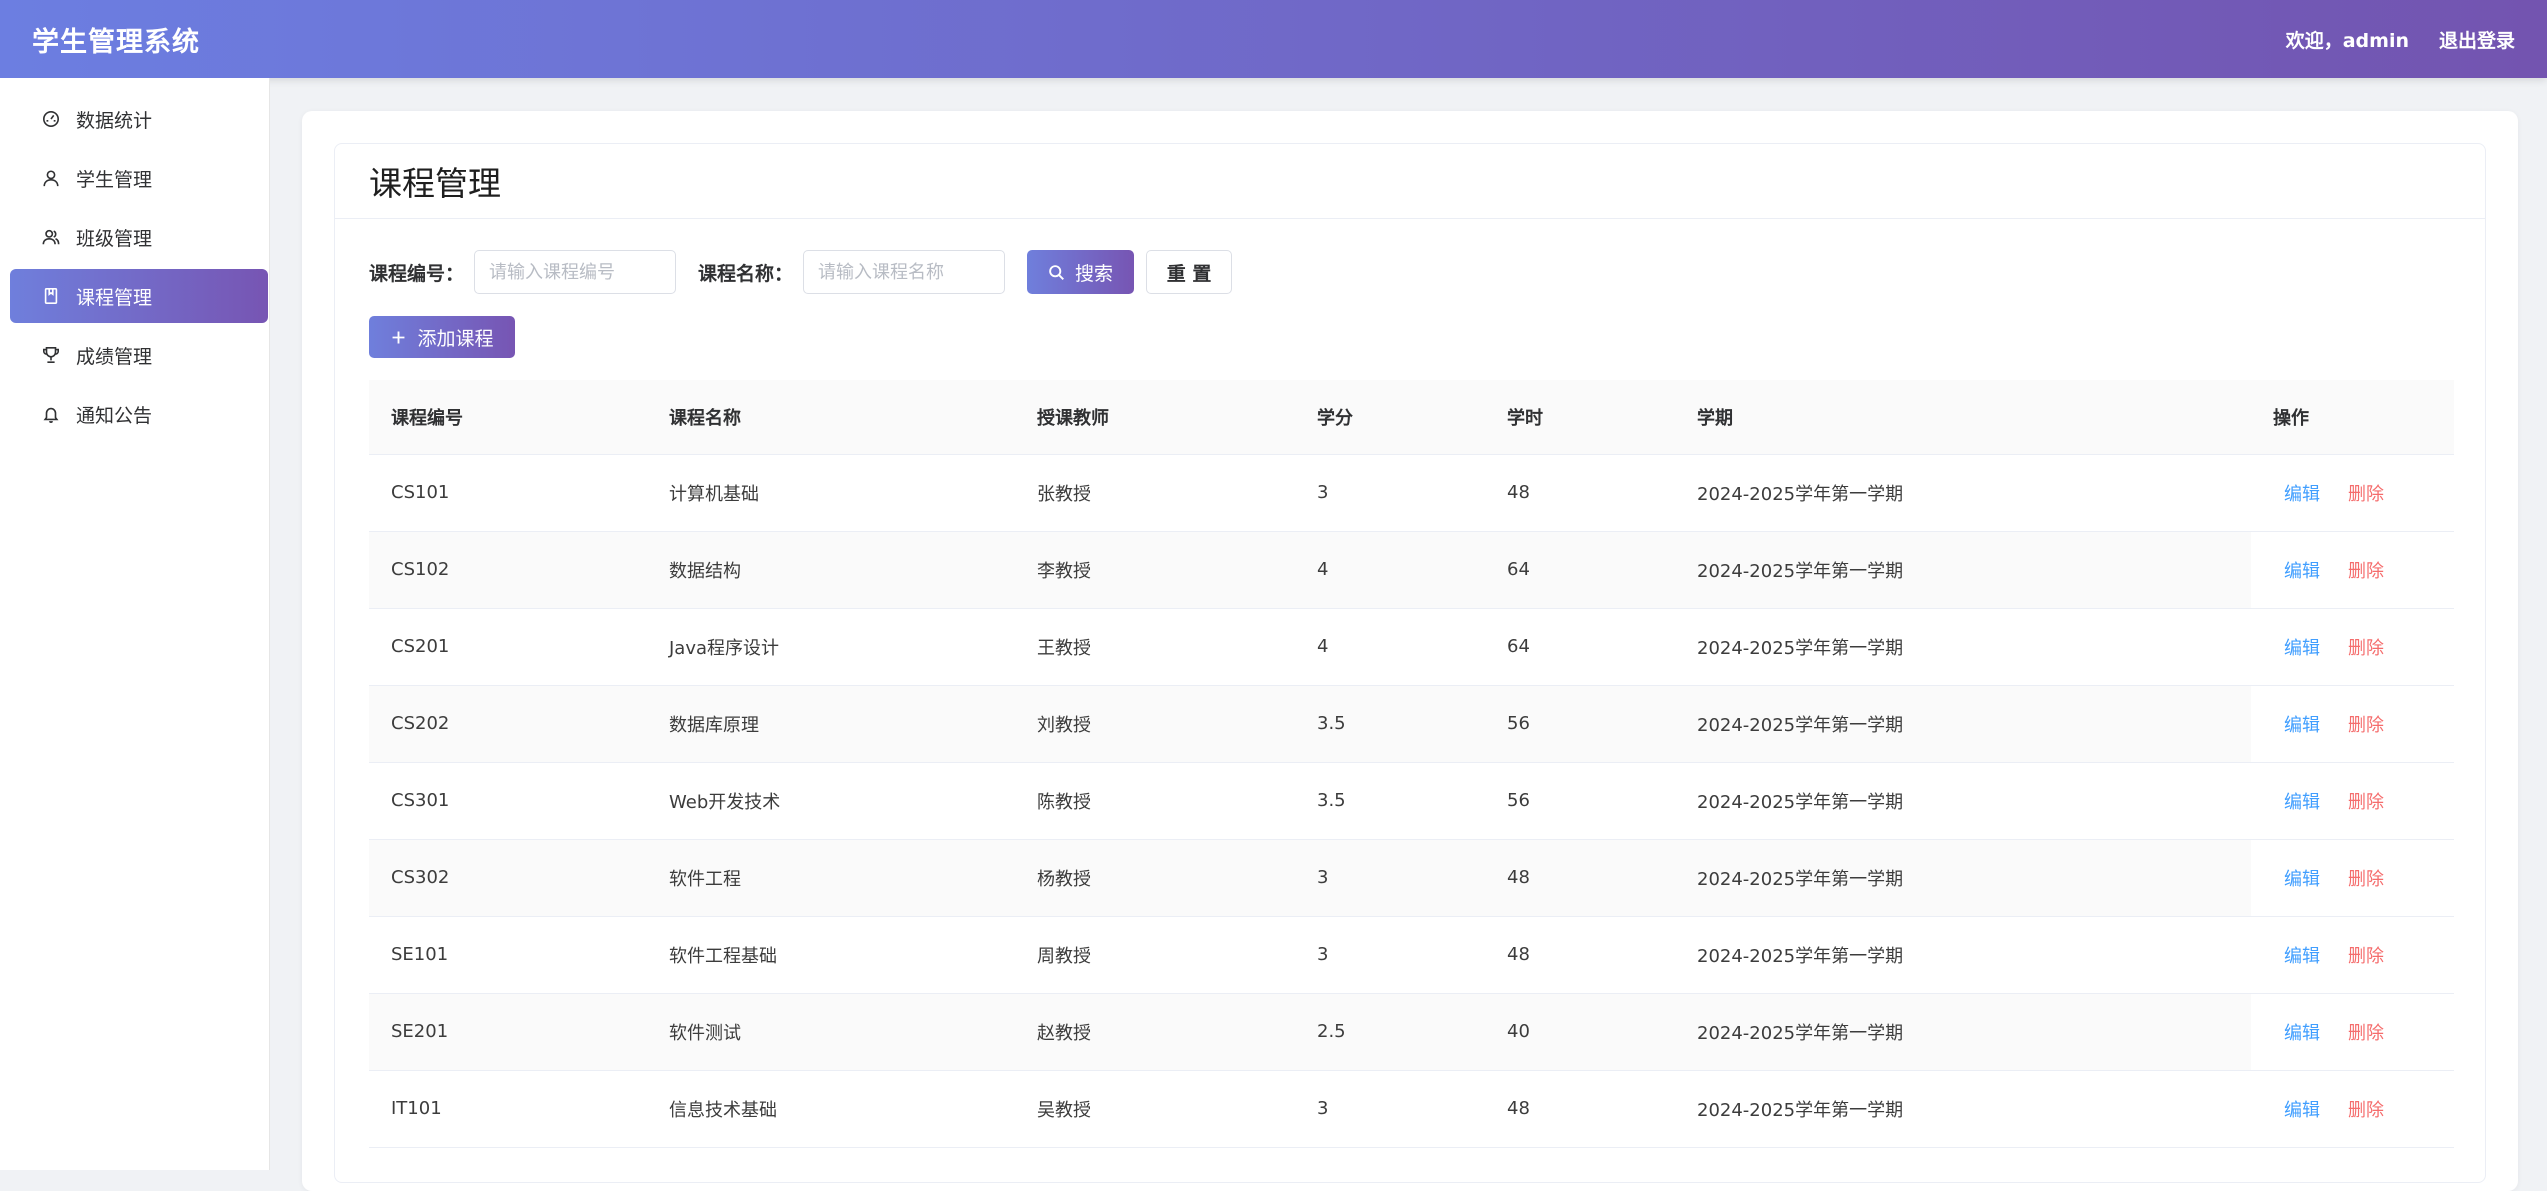 Image resolution: width=2547 pixels, height=1191 pixels. What do you see at coordinates (1390, 724) in the screenshot?
I see `table-cell: 3.5` at bounding box center [1390, 724].